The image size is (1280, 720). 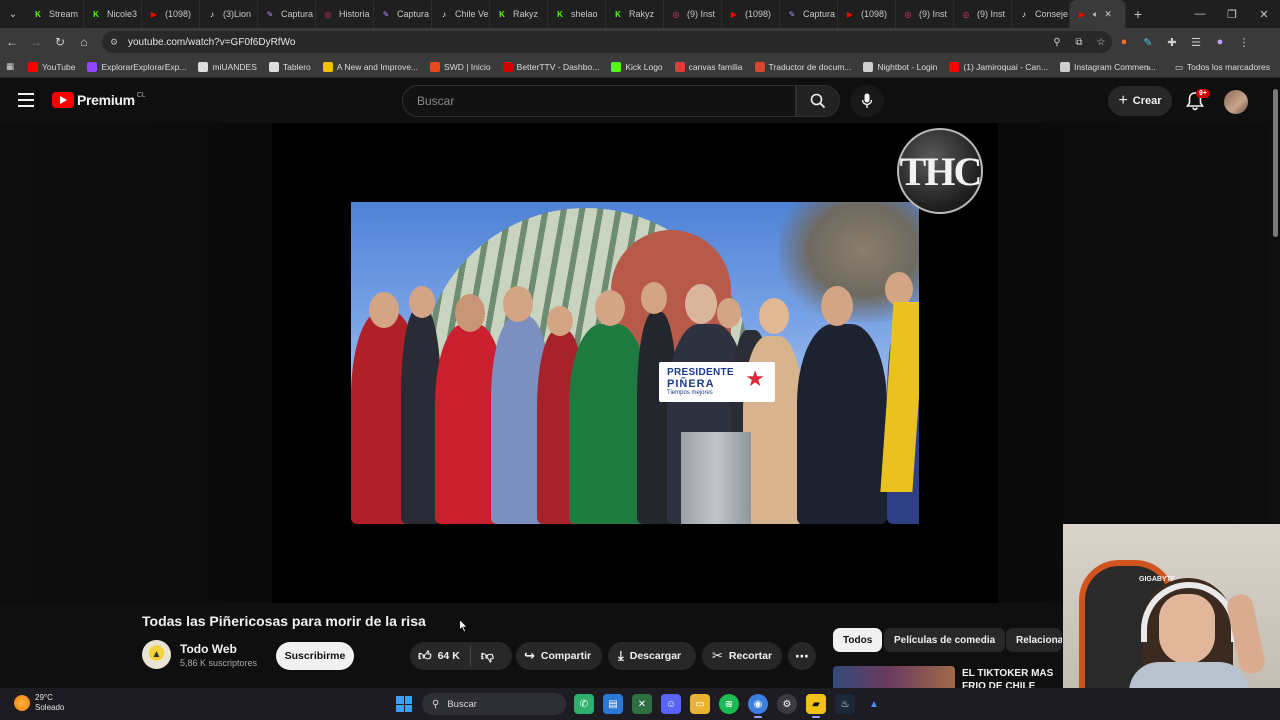 What do you see at coordinates (652, 656) in the screenshot?
I see `download-button: ⤓ Descargar` at bounding box center [652, 656].